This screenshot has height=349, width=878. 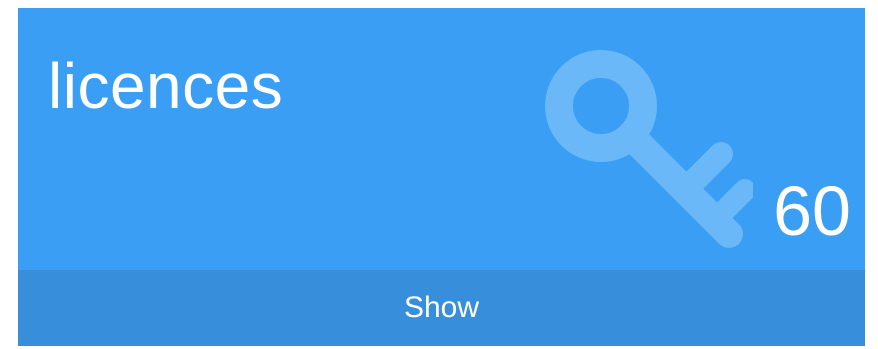 What do you see at coordinates (649, 149) in the screenshot?
I see `key-icon` at bounding box center [649, 149].